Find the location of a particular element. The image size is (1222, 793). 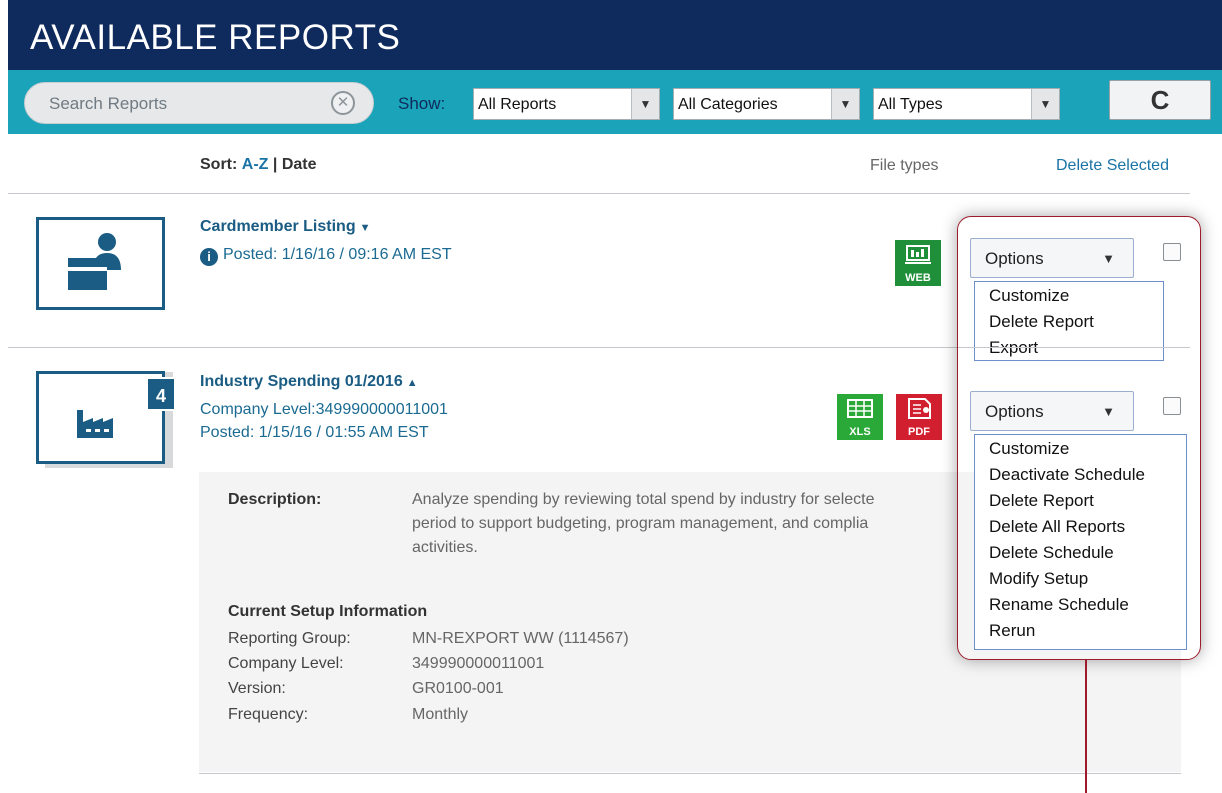

web-file-icon: WEB is located at coordinates (918, 263).